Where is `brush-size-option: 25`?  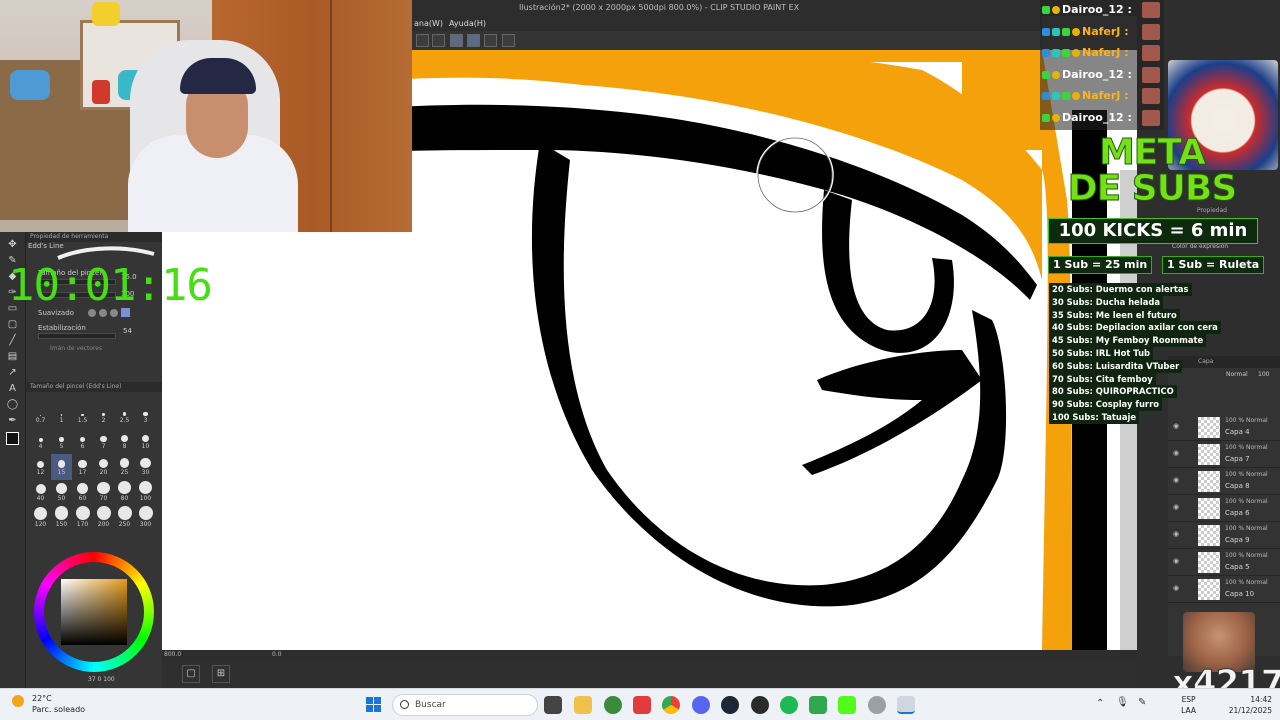 brush-size-option: 25 is located at coordinates (124, 467).